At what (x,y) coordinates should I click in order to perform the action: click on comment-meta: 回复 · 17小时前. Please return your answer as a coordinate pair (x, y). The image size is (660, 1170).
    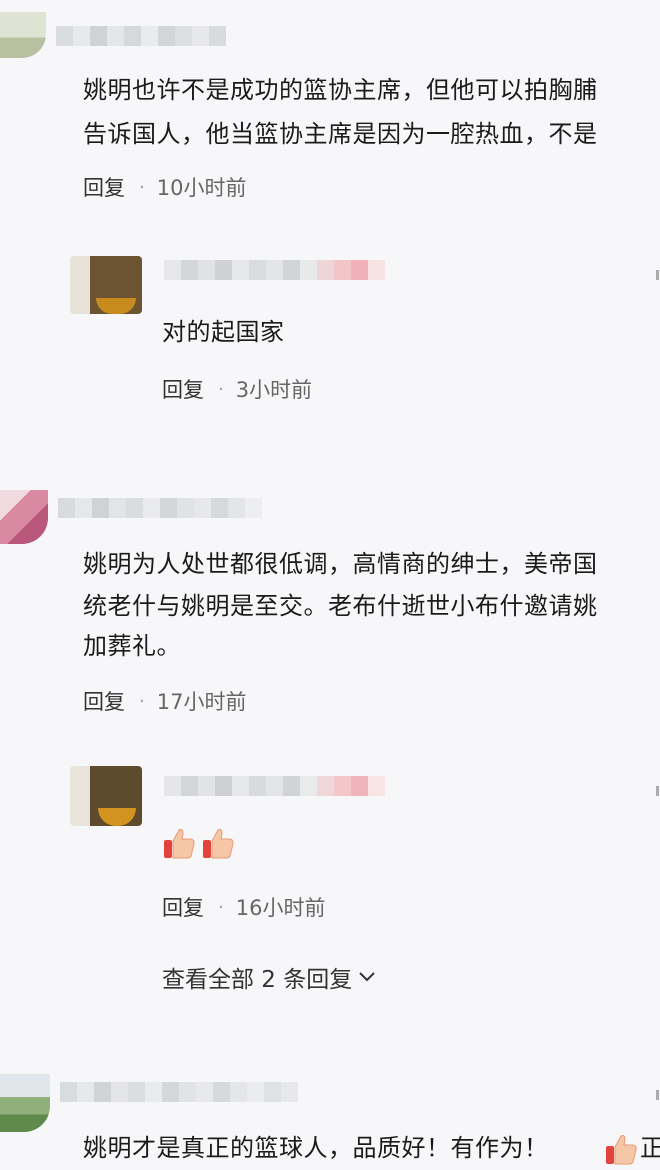
    Looking at the image, I should click on (164, 701).